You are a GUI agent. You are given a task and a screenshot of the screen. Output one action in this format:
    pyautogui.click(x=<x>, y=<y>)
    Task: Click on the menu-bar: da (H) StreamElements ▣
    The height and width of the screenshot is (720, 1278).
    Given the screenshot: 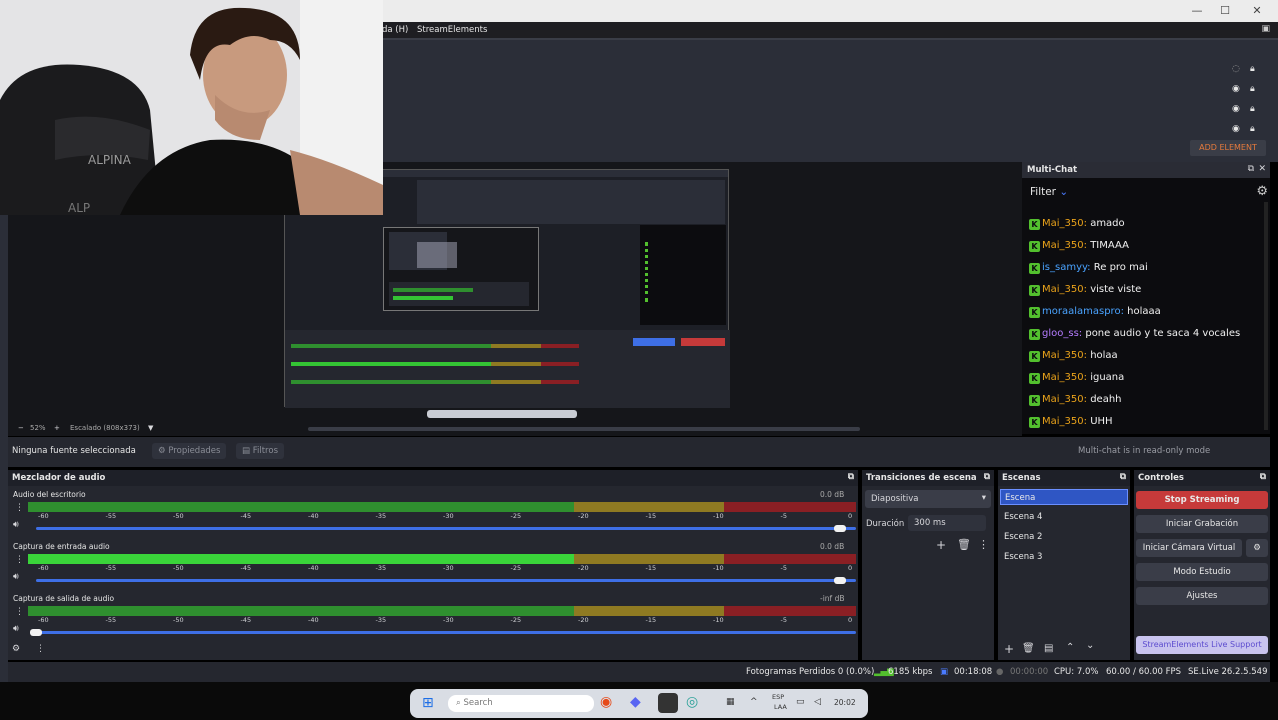 What is the action you would take?
    pyautogui.click(x=830, y=30)
    